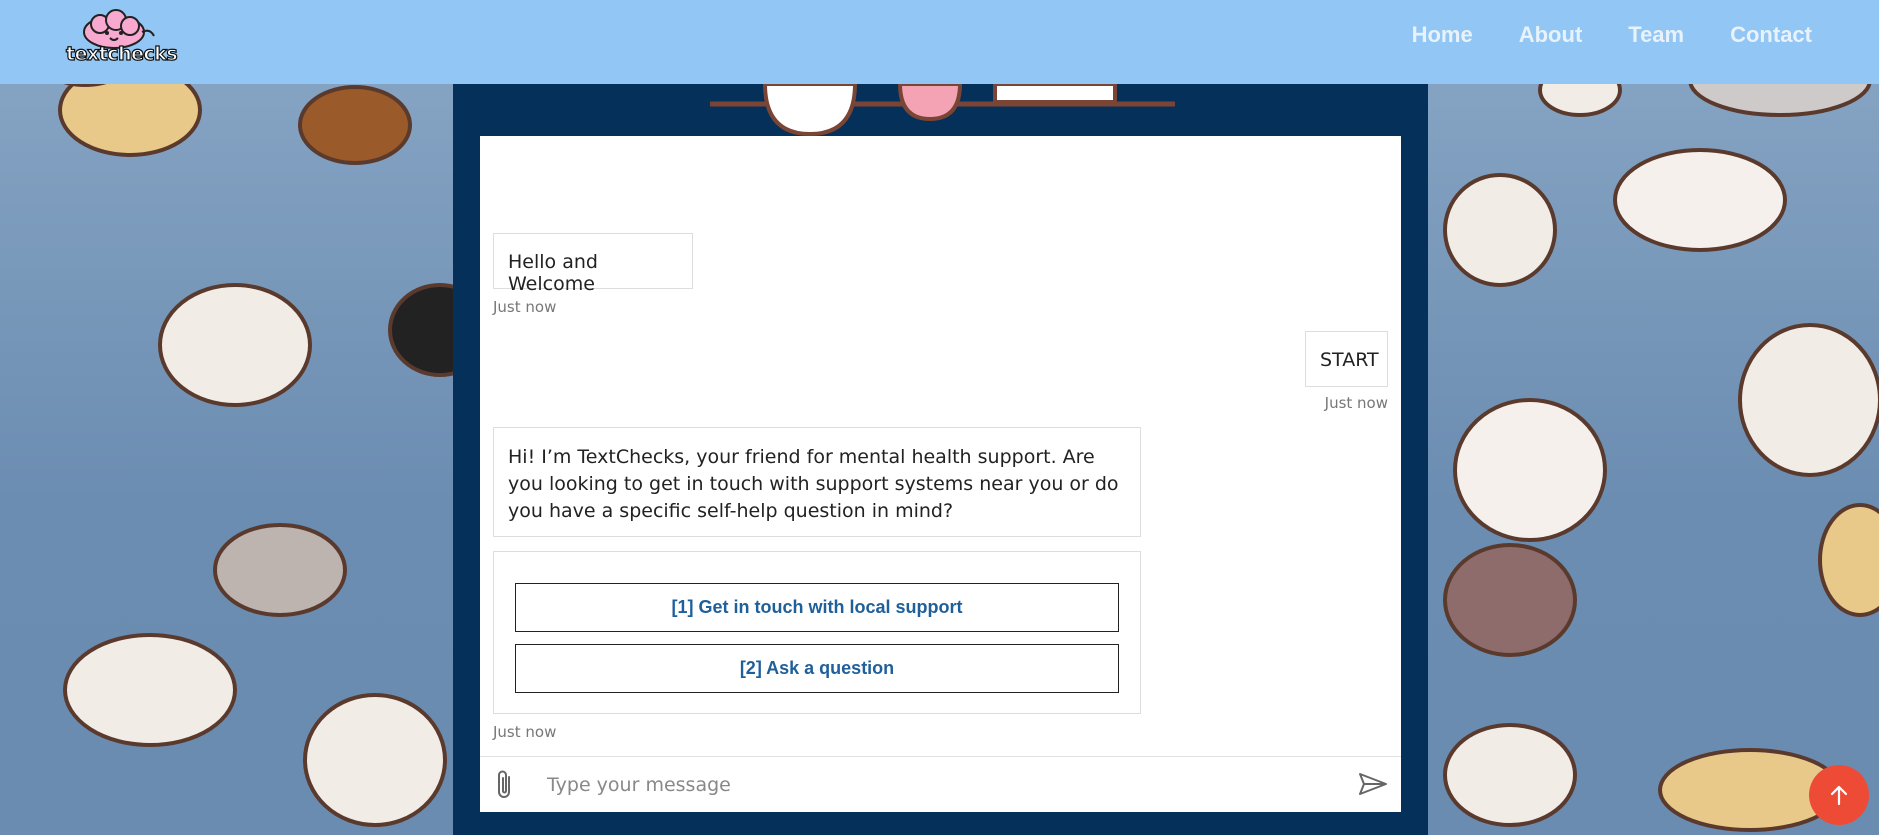 The height and width of the screenshot is (835, 1879). What do you see at coordinates (817, 668) in the screenshot?
I see `option-ask-question-button: [2] Ask a question` at bounding box center [817, 668].